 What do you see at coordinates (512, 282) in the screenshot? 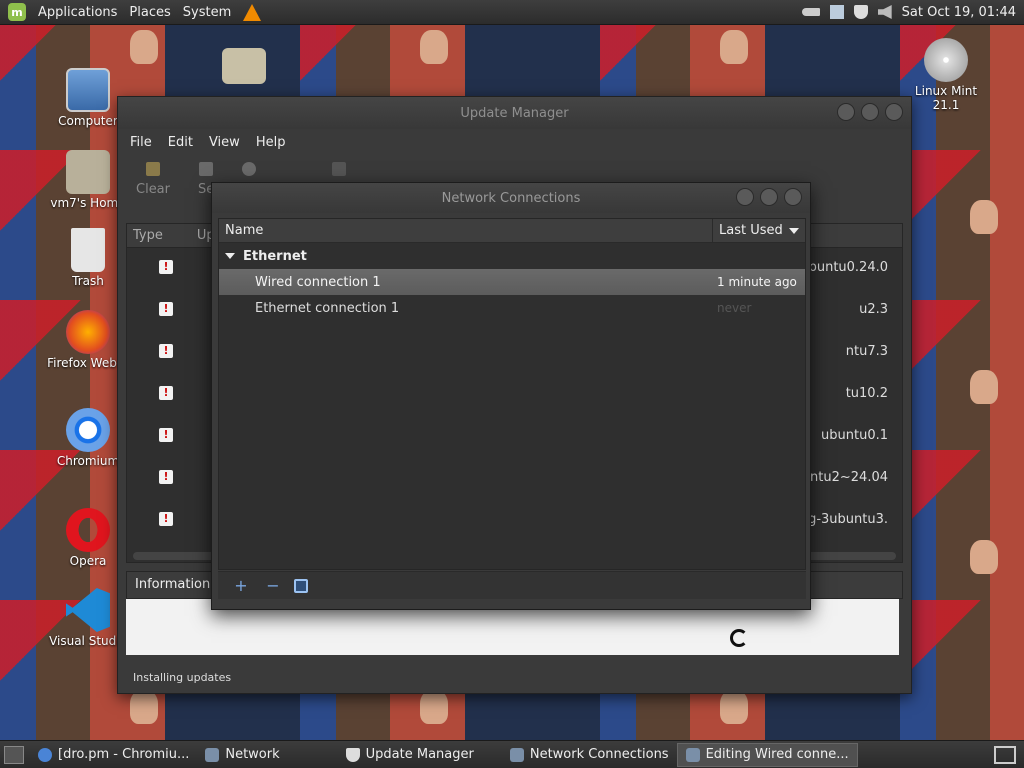
I see `connection-row-wired-1: Wired connection 1 1 minute ago` at bounding box center [512, 282].